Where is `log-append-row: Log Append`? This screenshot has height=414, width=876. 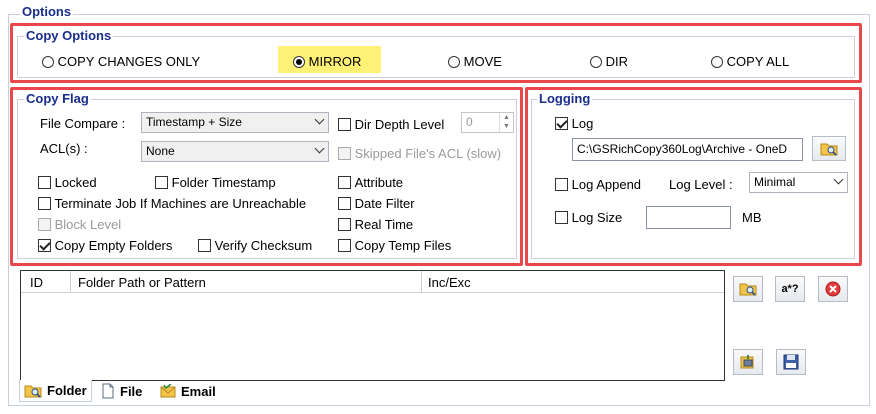
log-append-row: Log Append is located at coordinates (598, 184).